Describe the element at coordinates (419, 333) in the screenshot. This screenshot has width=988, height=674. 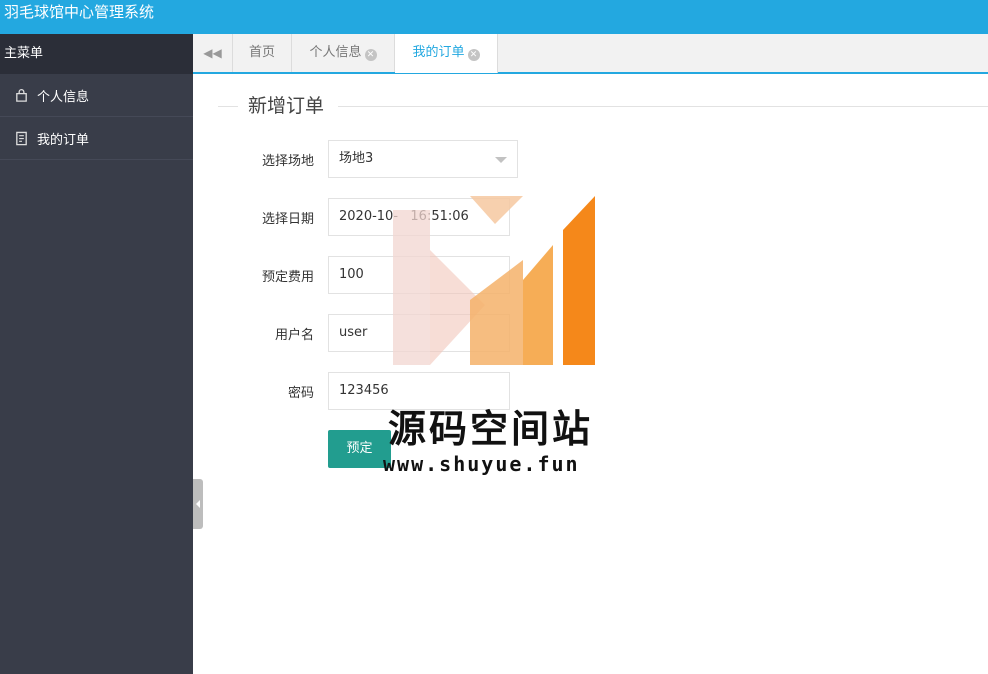
I see `username-field: user` at that location.